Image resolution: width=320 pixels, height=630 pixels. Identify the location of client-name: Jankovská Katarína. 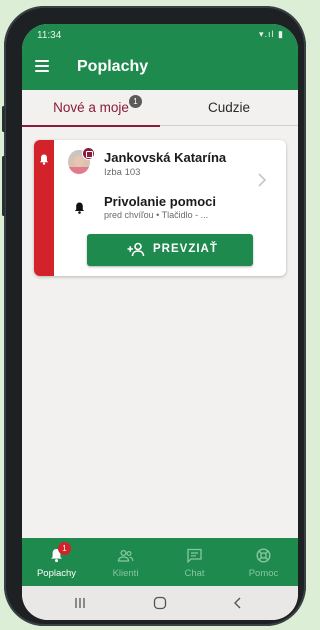
(165, 157).